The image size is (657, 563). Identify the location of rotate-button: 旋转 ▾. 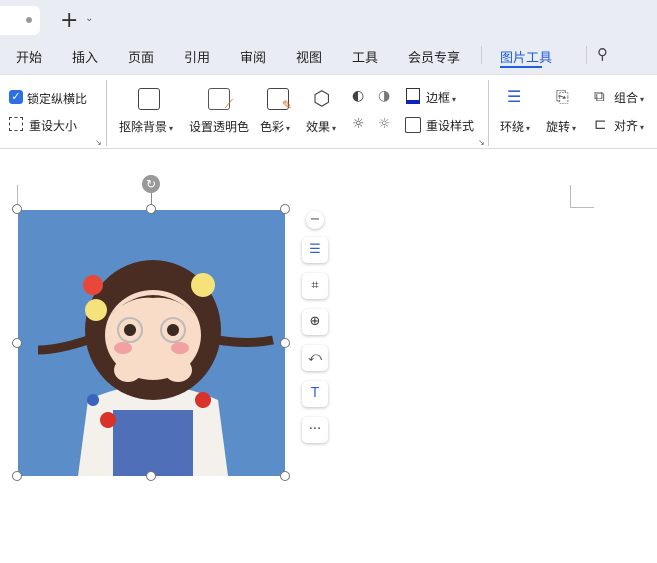
(561, 126).